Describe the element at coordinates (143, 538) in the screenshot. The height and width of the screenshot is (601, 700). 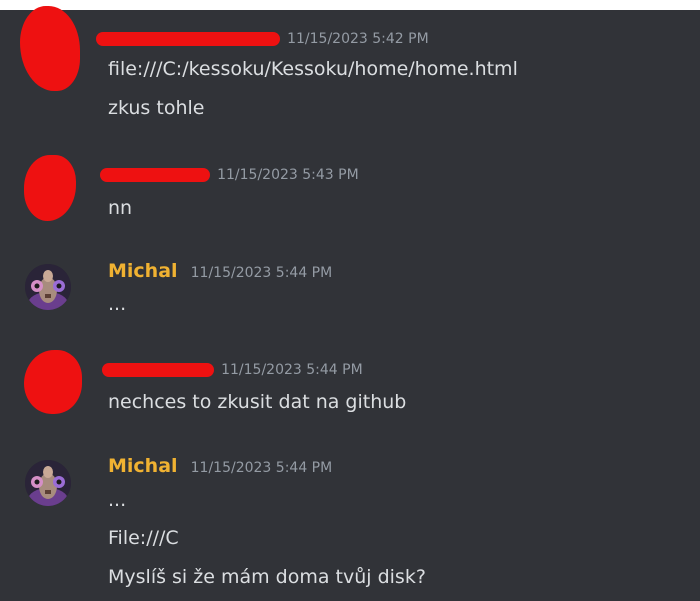
I see `message-text: File:///C` at that location.